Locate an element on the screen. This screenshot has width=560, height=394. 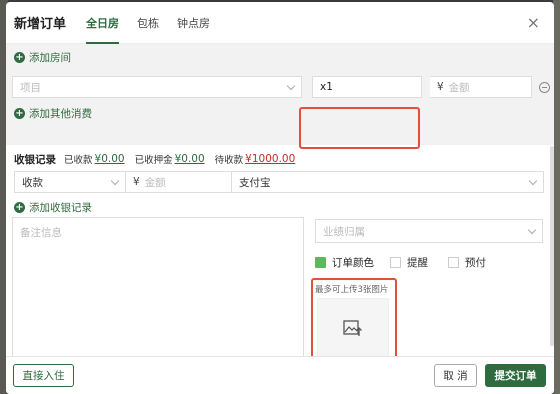
cancel-button: 取 消 is located at coordinates (455, 375).